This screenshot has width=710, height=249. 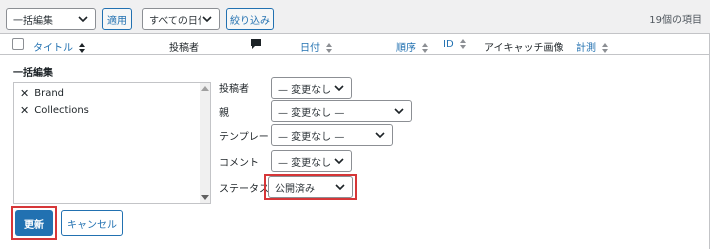 I want to click on list-item: ✕ Brand, so click(x=42, y=93).